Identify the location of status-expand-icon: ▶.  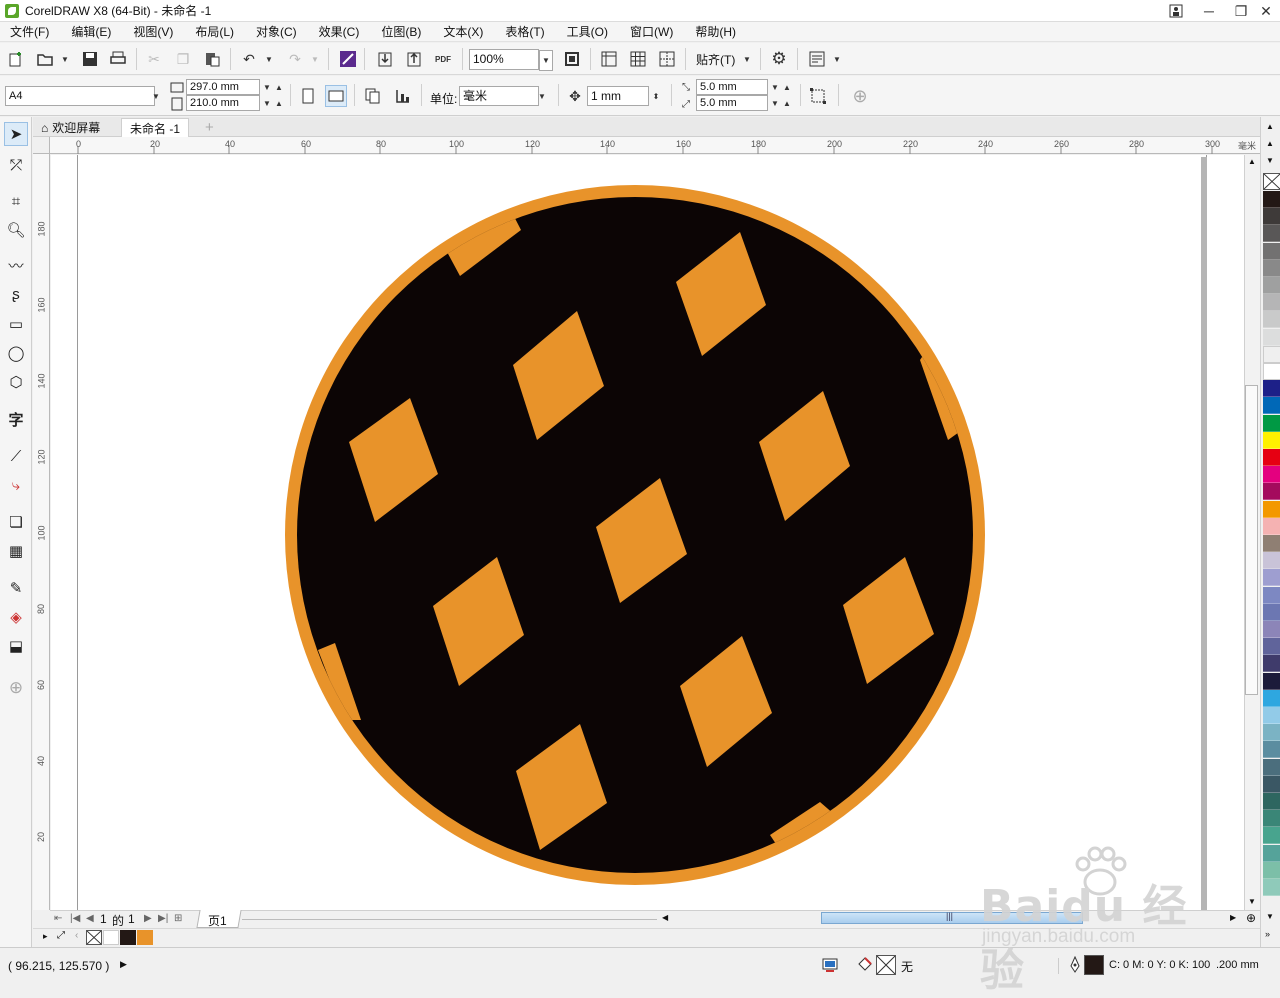
(123, 964).